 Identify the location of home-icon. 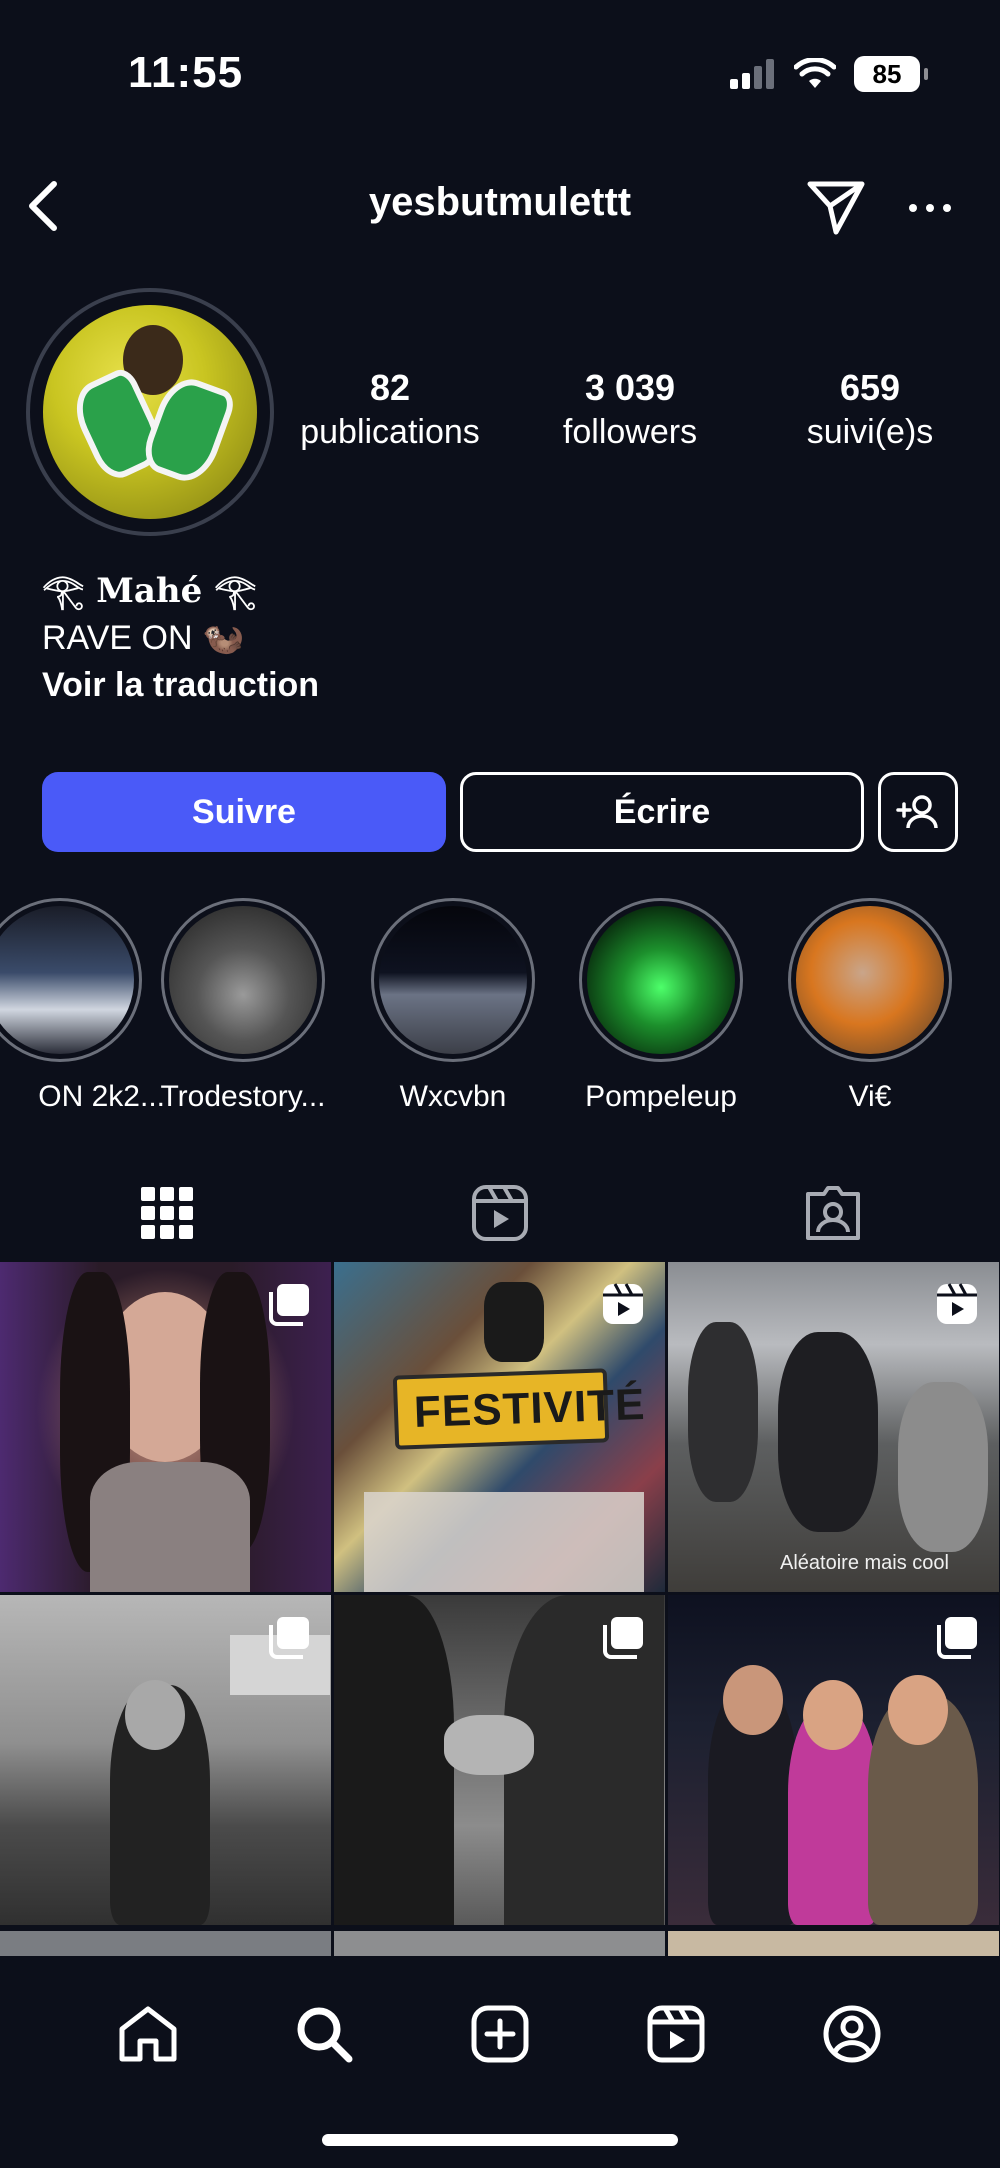
(148, 2034).